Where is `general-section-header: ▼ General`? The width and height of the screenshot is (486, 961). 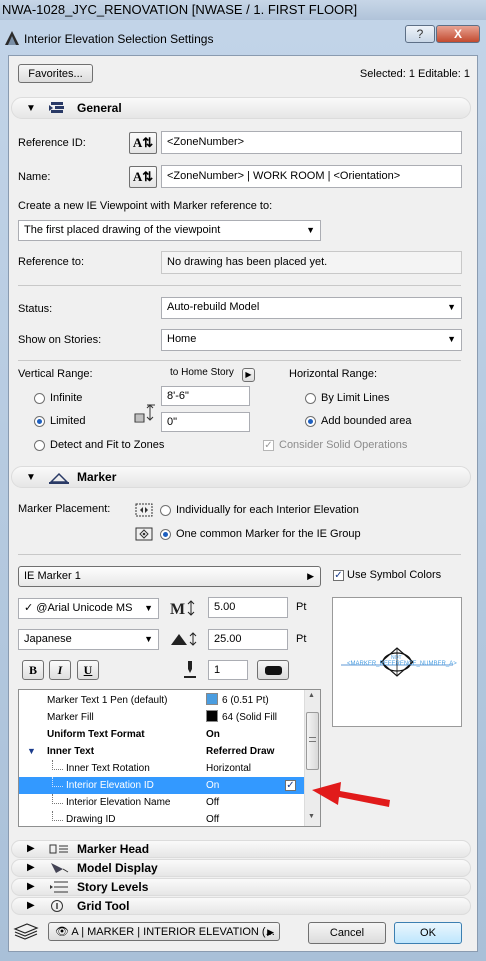 general-section-header: ▼ General is located at coordinates (241, 108).